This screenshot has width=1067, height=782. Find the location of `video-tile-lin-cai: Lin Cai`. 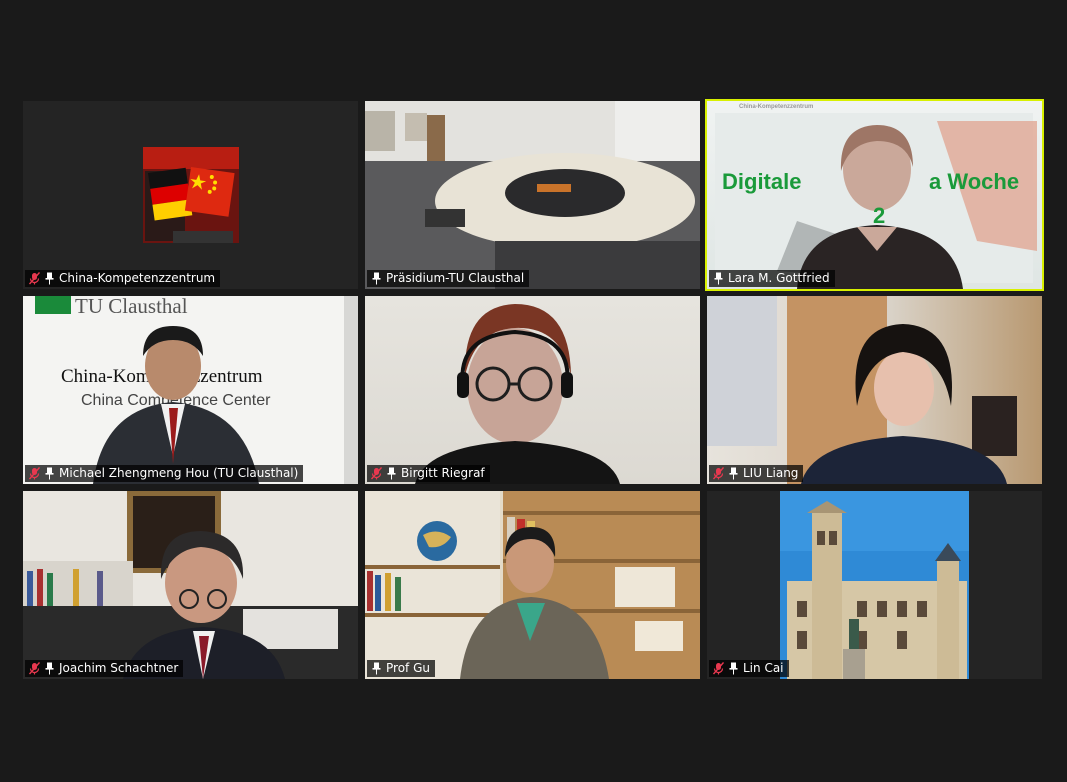

video-tile-lin-cai: Lin Cai is located at coordinates (874, 585).